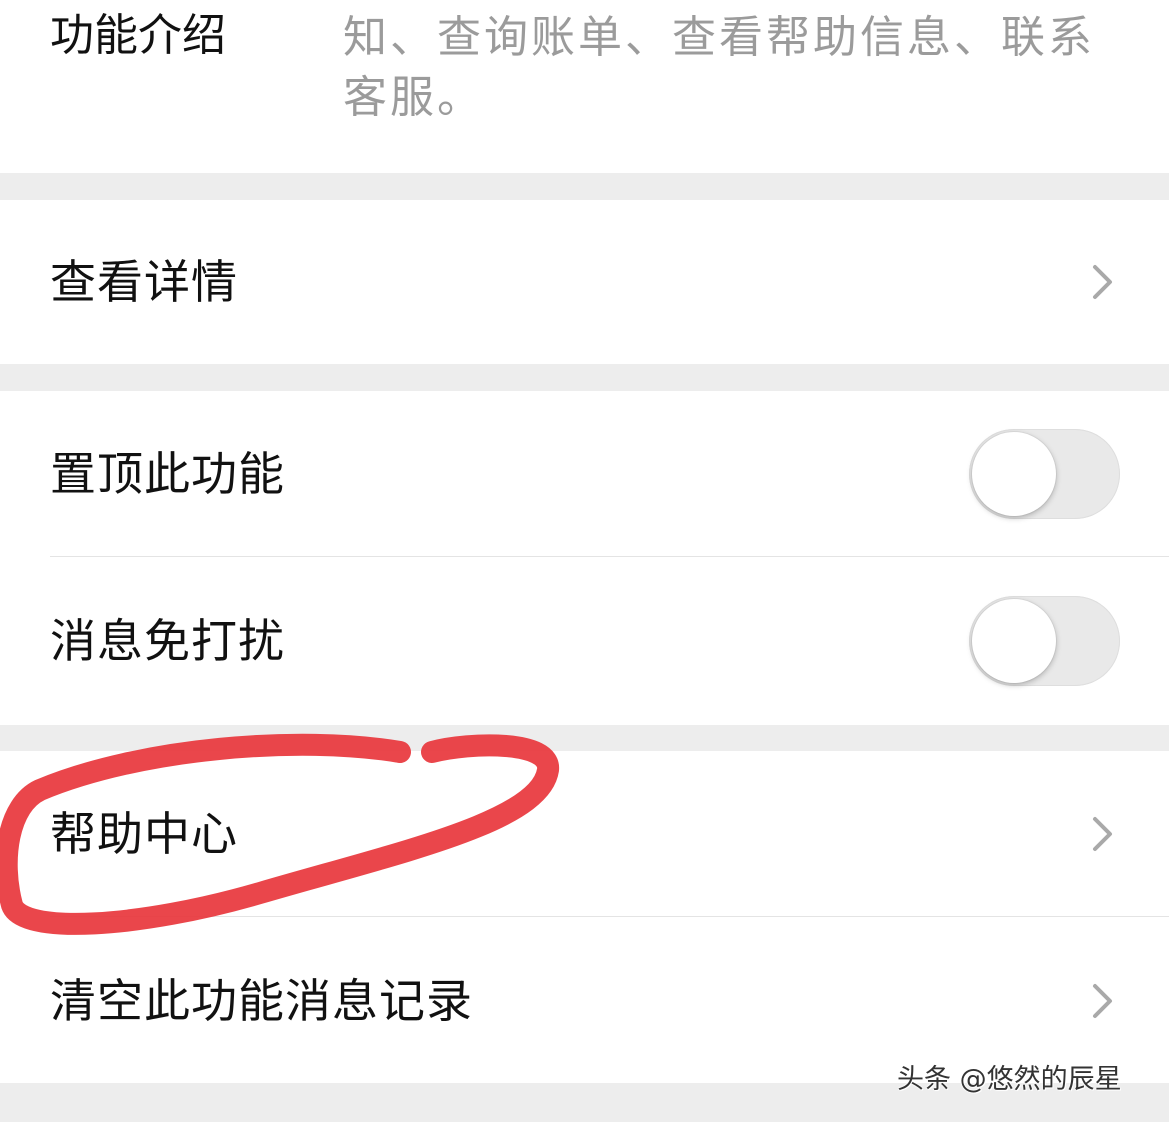 This screenshot has height=1122, width=1169. Describe the element at coordinates (261, 1001) in the screenshot. I see `clear-history-label: 清空此功能消息记录` at that location.